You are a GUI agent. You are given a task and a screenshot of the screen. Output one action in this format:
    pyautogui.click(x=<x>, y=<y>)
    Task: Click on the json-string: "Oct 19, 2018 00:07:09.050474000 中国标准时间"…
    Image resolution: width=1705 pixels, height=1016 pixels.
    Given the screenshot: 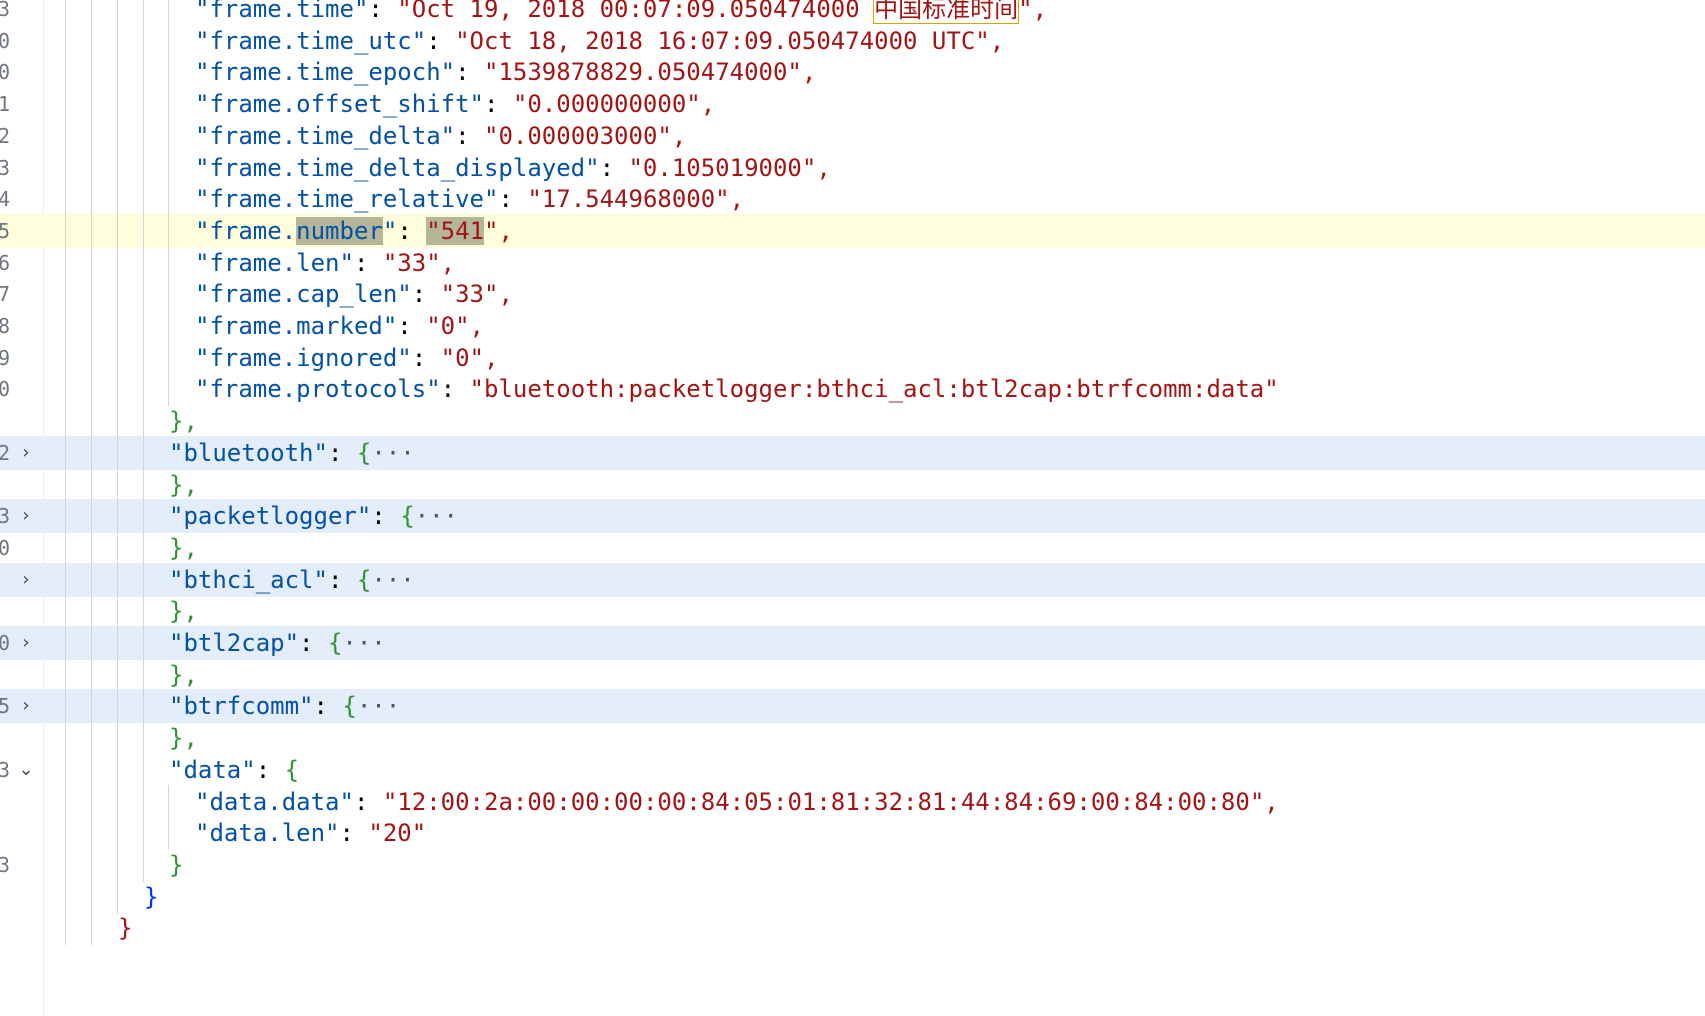 What is the action you would take?
    pyautogui.click(x=722, y=12)
    